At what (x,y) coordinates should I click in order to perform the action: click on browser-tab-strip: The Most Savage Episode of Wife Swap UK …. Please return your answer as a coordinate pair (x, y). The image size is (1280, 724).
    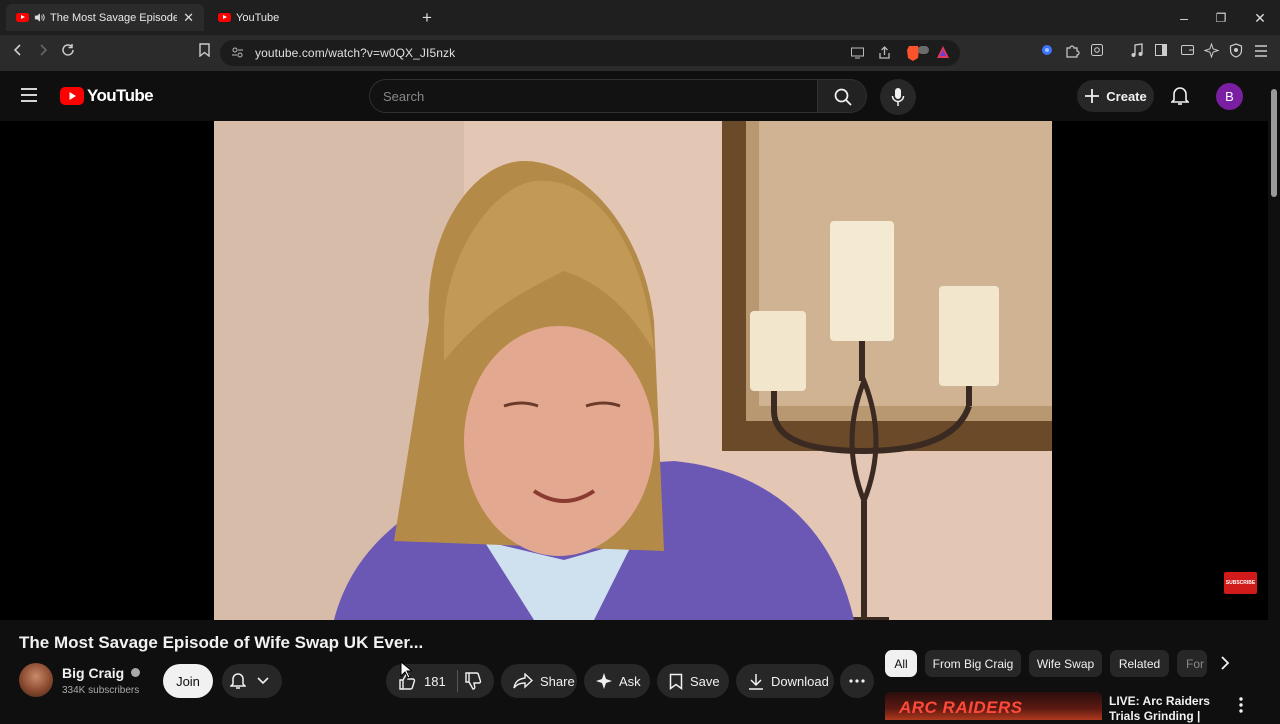
    Looking at the image, I should click on (640, 17).